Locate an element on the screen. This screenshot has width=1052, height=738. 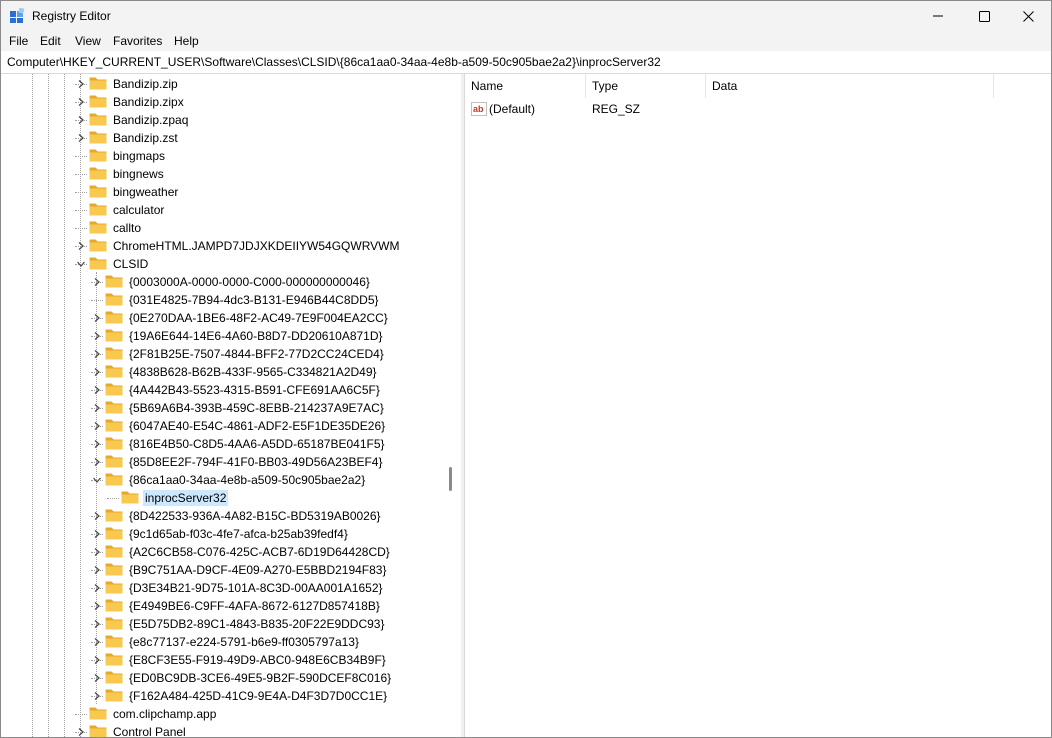
tree-item: Bandizip.zipx is located at coordinates (130, 102).